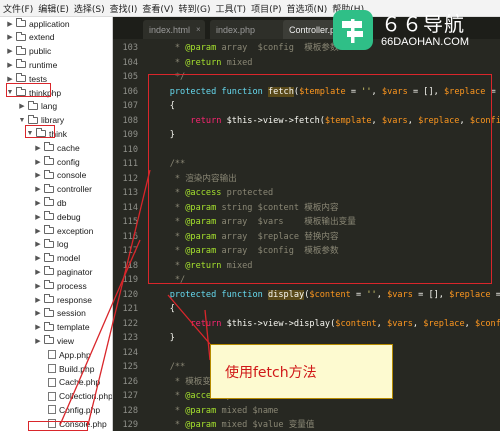 This screenshot has height=431, width=500. I want to click on tree-item-label: public, so click(40, 51).